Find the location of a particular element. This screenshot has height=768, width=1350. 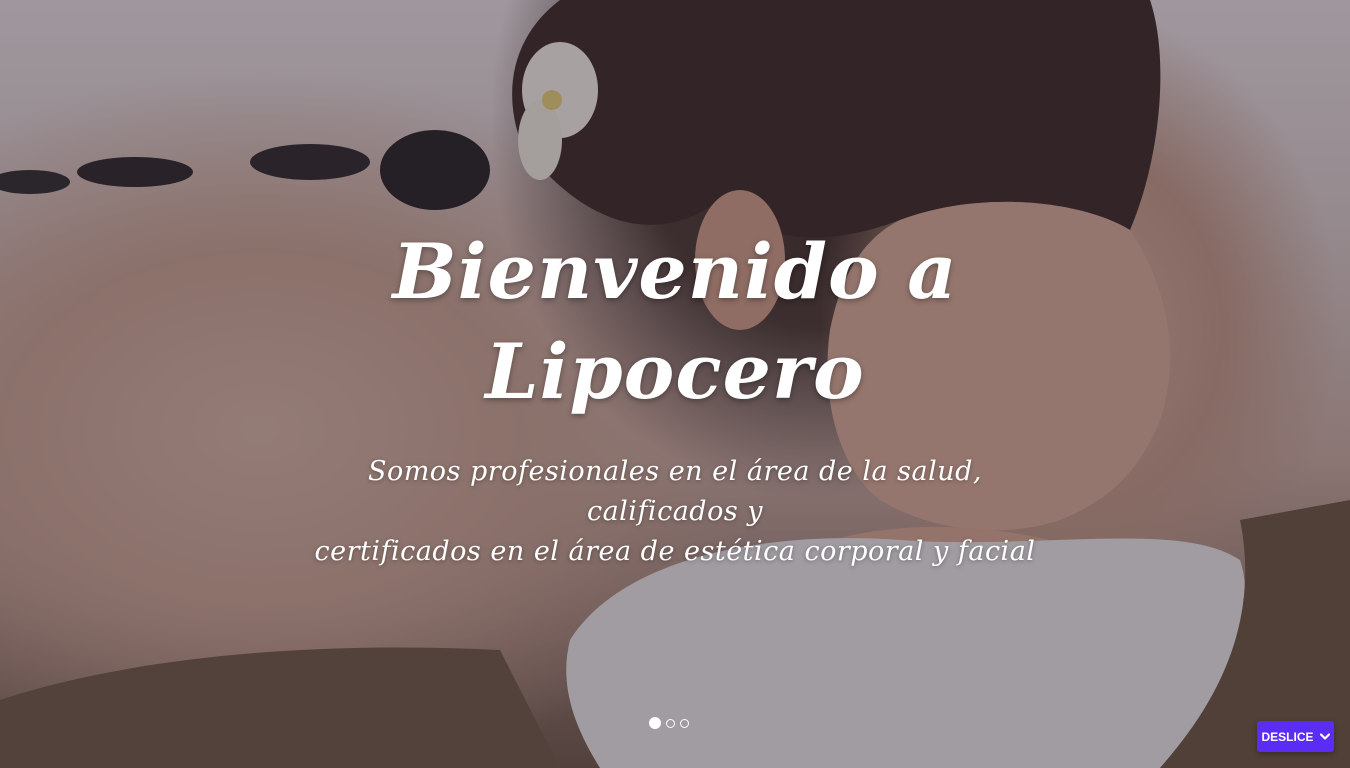

hero-title-line2: Lipocero is located at coordinates (675, 371).